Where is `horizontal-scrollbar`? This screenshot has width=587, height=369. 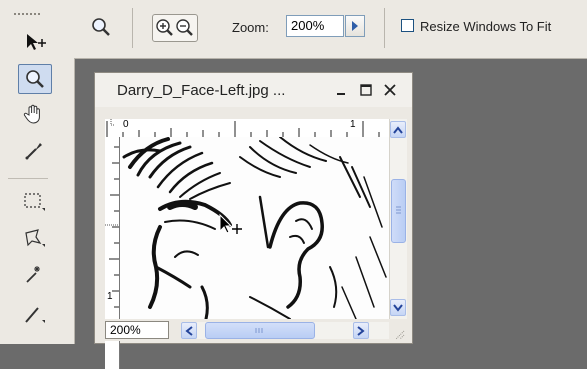 horizontal-scrollbar is located at coordinates (285, 330).